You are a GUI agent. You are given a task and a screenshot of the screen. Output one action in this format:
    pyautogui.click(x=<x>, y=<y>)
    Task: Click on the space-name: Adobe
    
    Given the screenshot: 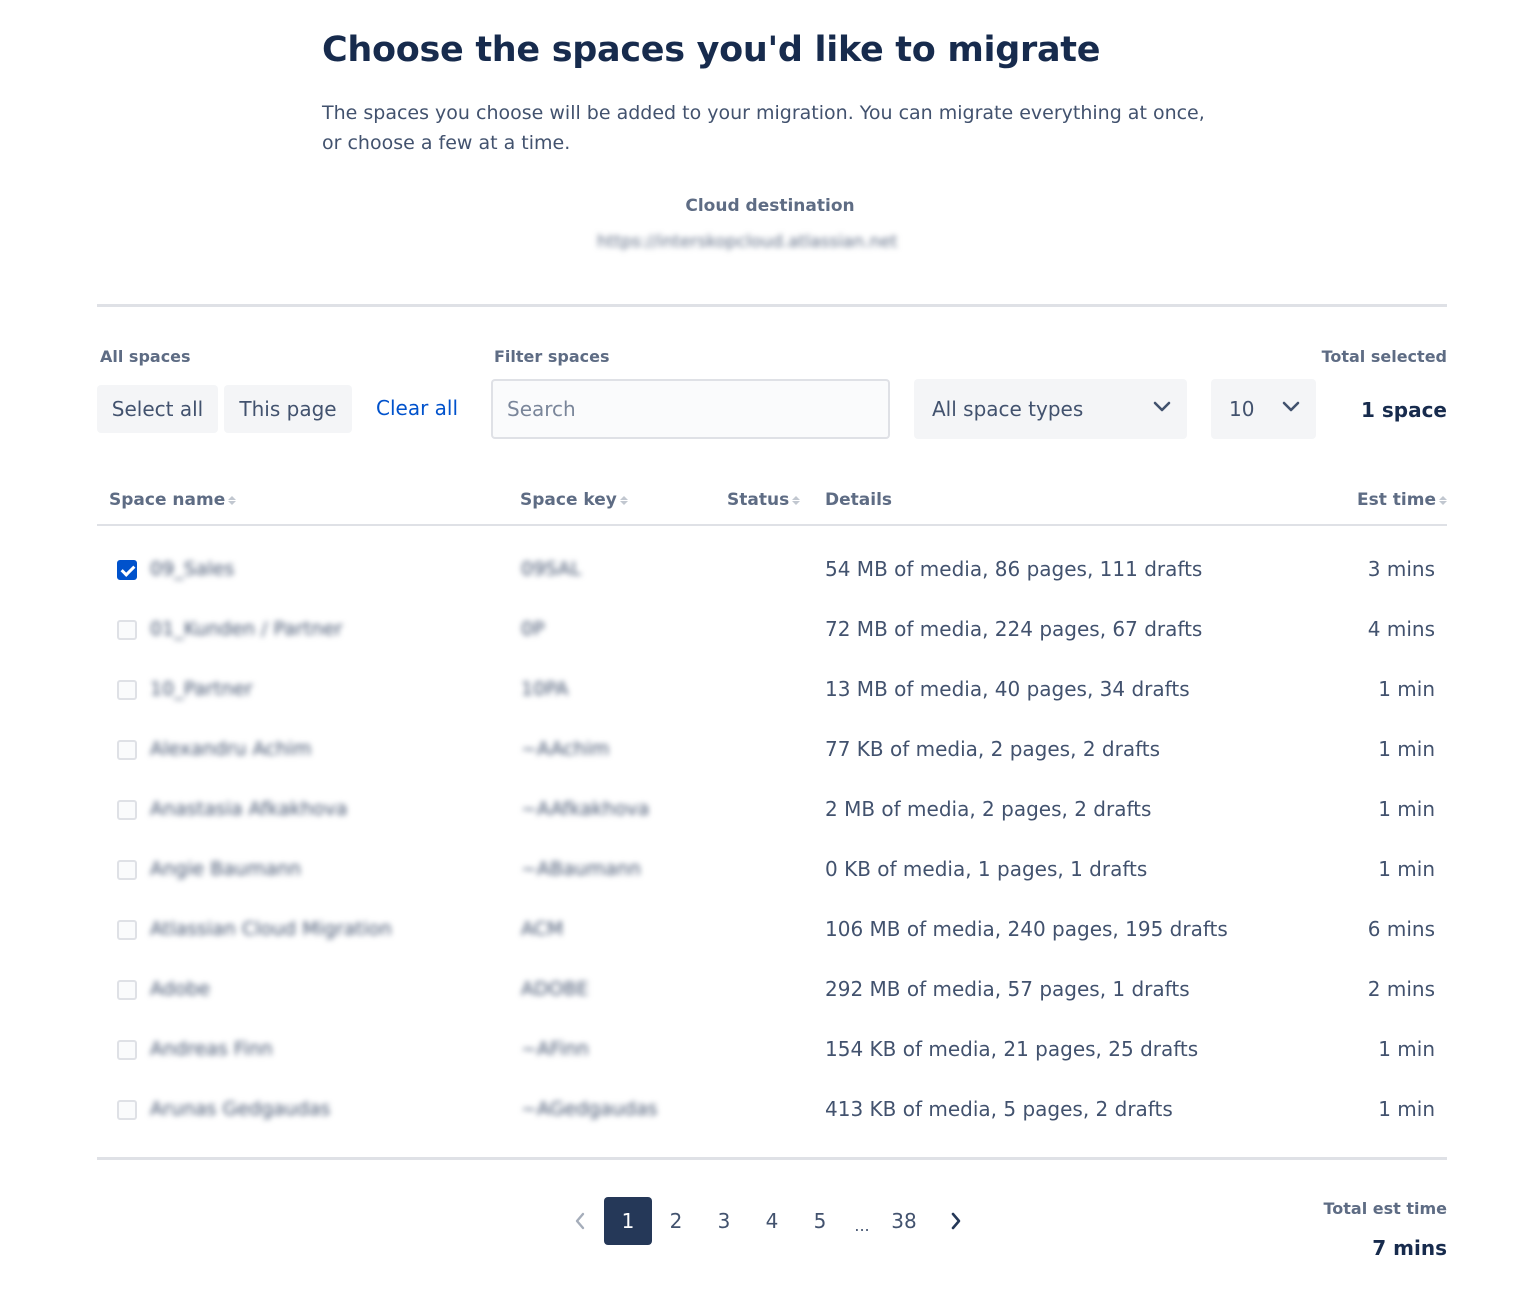 What is the action you would take?
    pyautogui.click(x=180, y=989)
    